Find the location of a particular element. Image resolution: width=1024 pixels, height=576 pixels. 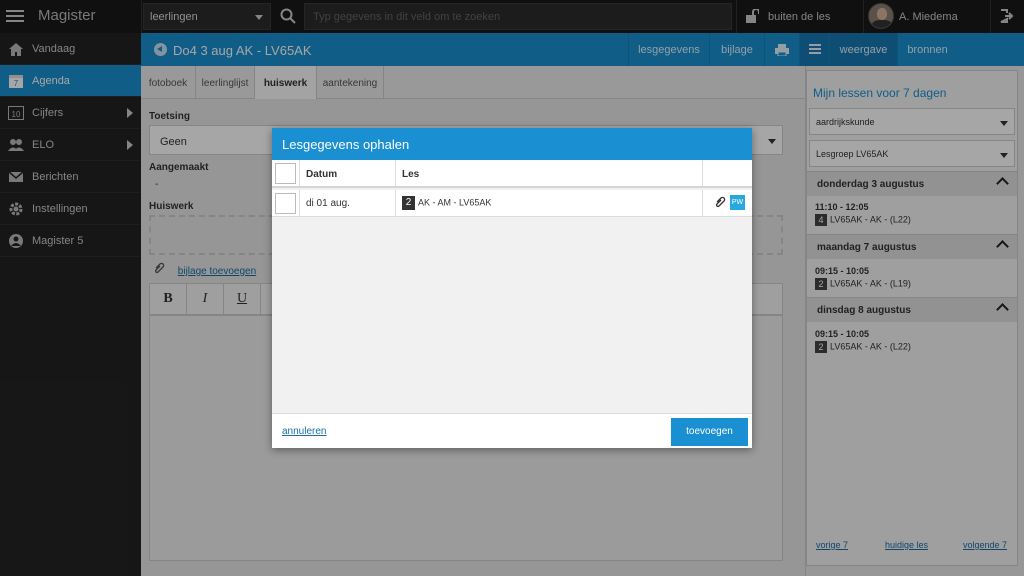

column-extra is located at coordinates (727, 173).